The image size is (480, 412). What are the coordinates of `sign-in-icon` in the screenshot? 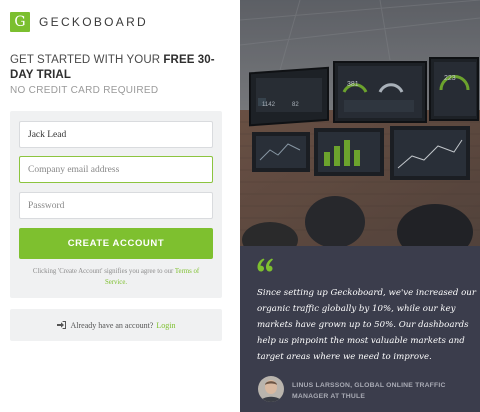 It's located at (61, 325).